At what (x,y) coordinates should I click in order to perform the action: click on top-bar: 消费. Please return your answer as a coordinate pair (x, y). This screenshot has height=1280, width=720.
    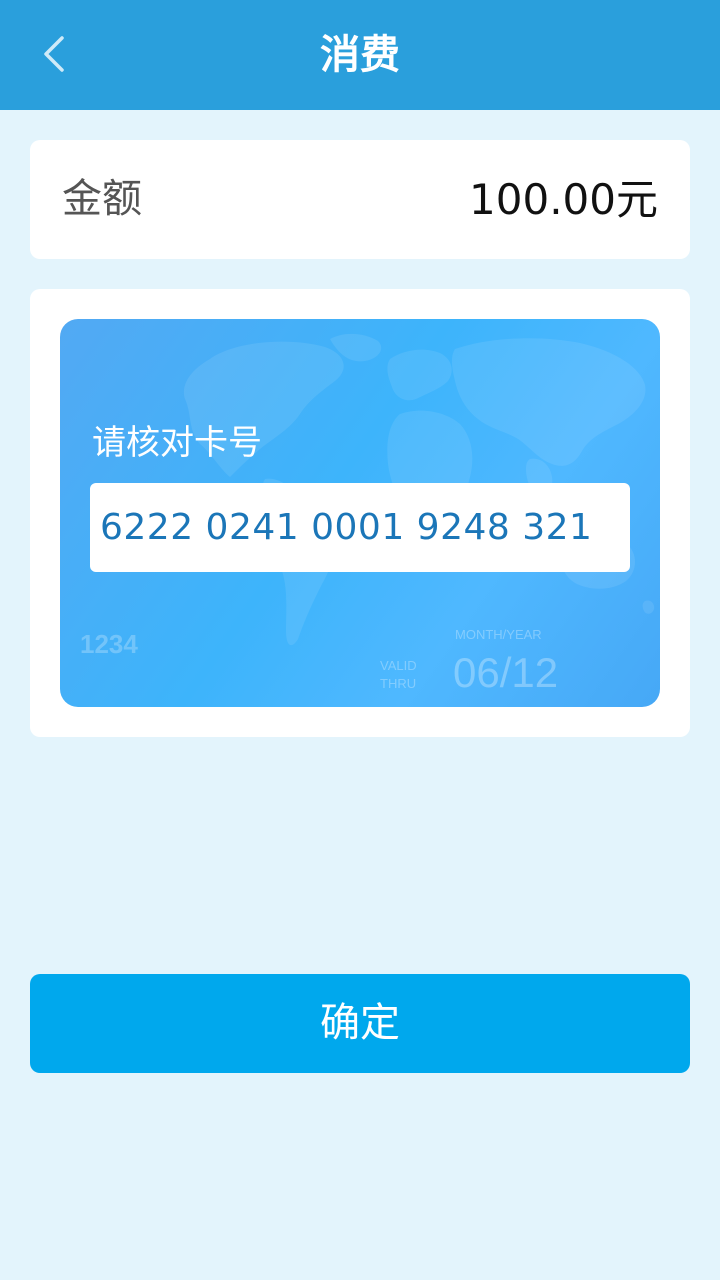
    Looking at the image, I should click on (360, 55).